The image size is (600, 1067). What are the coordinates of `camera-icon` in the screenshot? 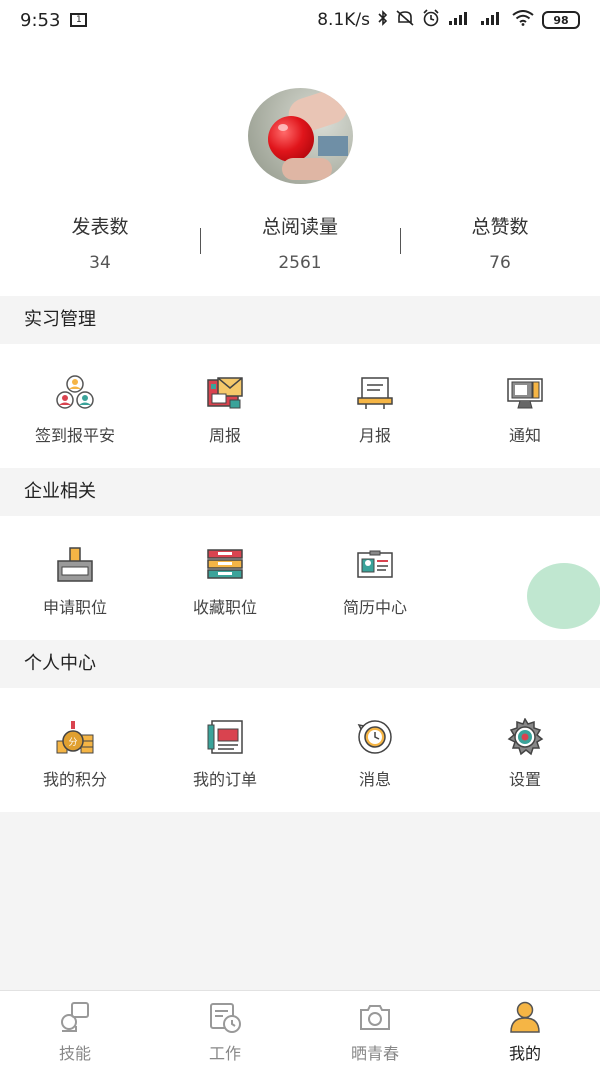 It's located at (375, 1017).